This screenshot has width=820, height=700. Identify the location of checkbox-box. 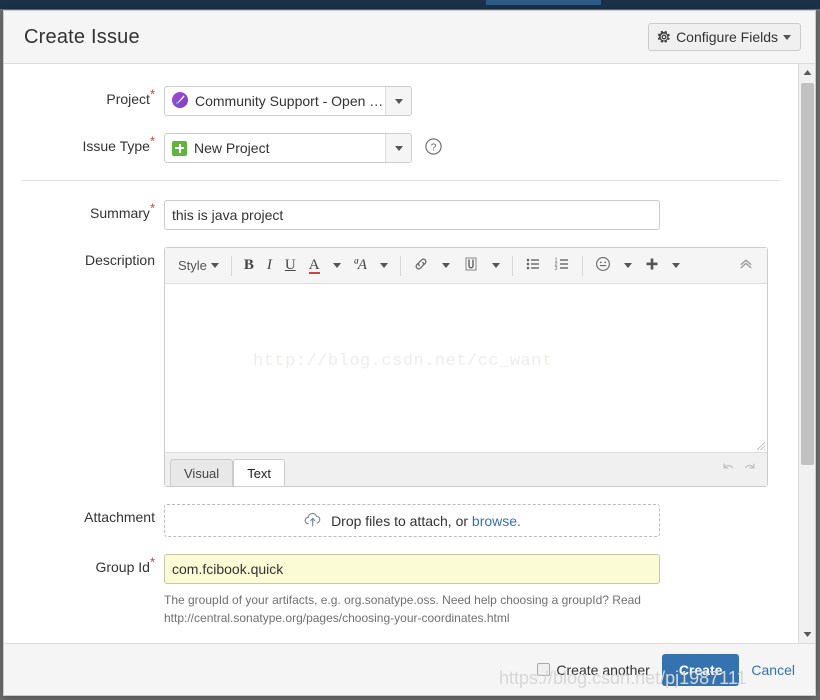
(544, 669).